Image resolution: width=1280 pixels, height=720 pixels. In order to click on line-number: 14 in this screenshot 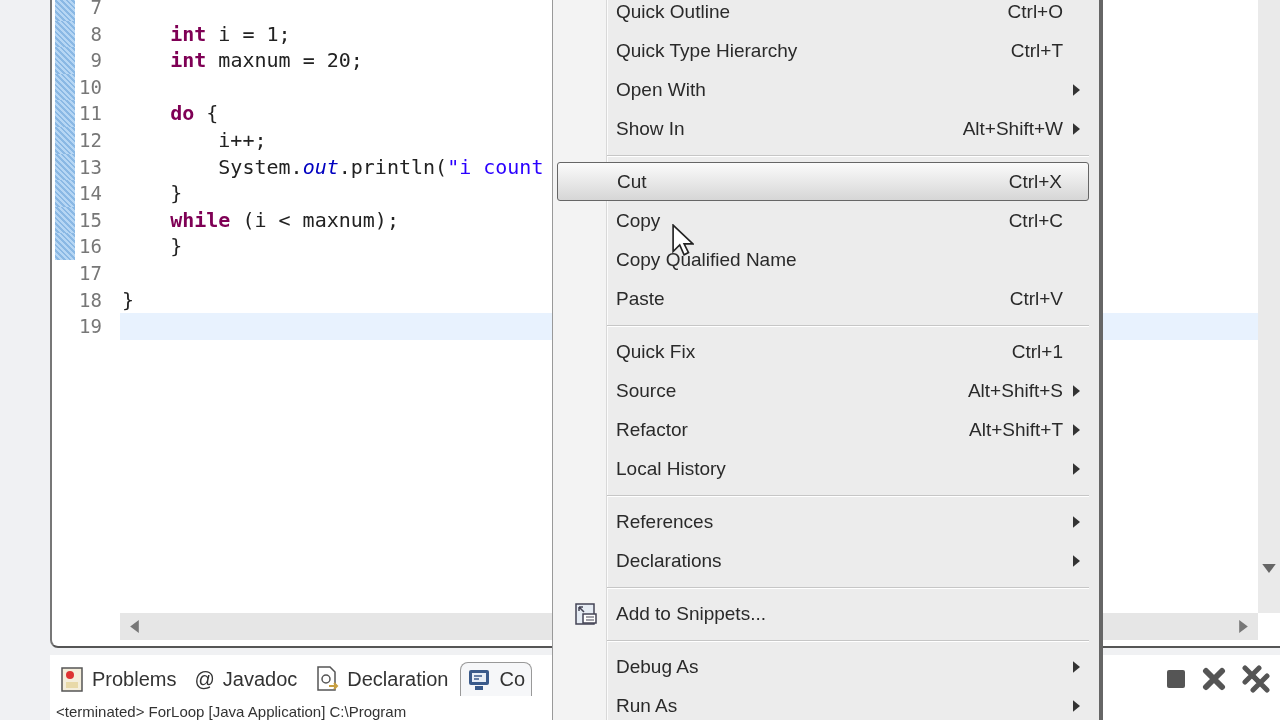, I will do `click(90, 194)`.